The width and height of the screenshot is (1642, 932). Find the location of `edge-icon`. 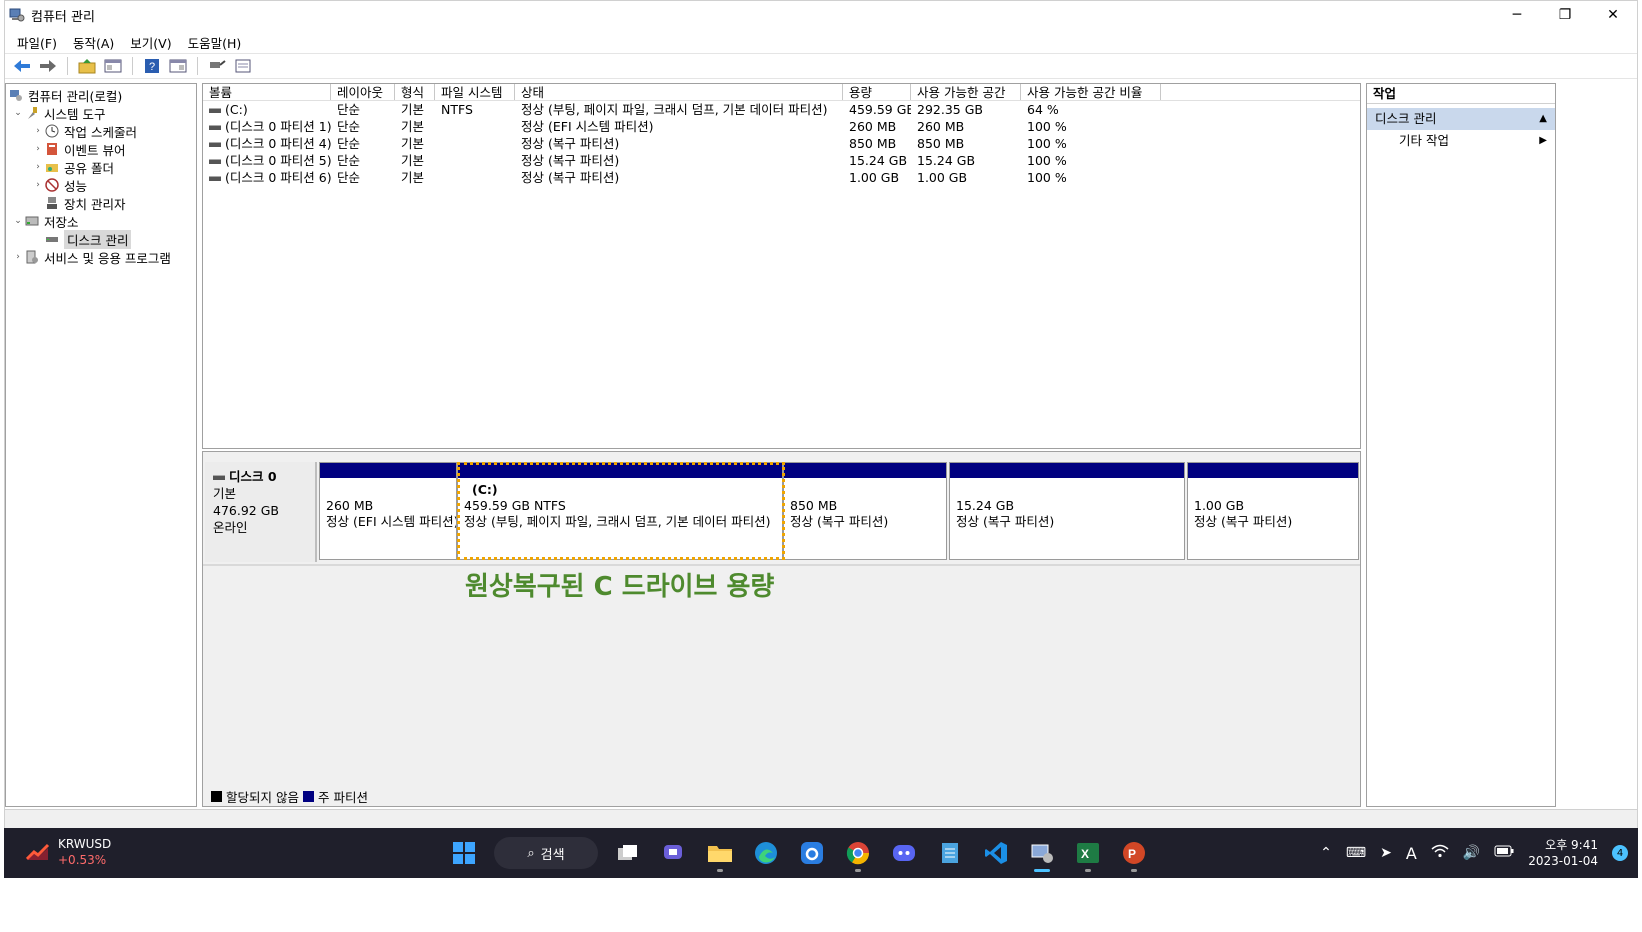

edge-icon is located at coordinates (766, 853).